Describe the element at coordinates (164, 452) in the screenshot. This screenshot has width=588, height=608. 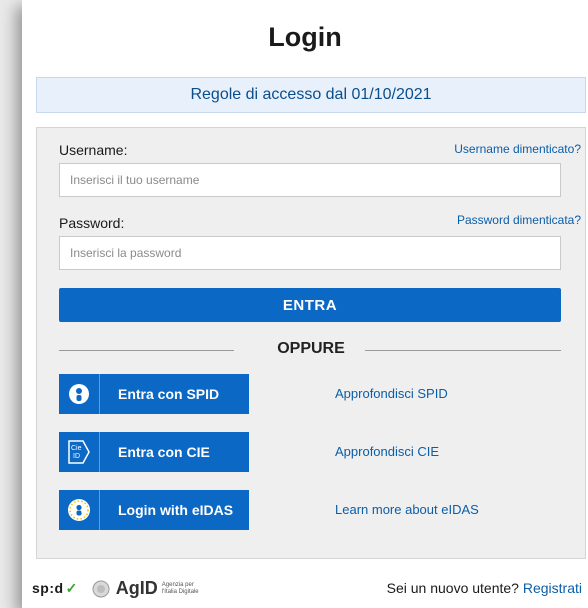
I see `cie-button-label: Entra con CIE` at that location.